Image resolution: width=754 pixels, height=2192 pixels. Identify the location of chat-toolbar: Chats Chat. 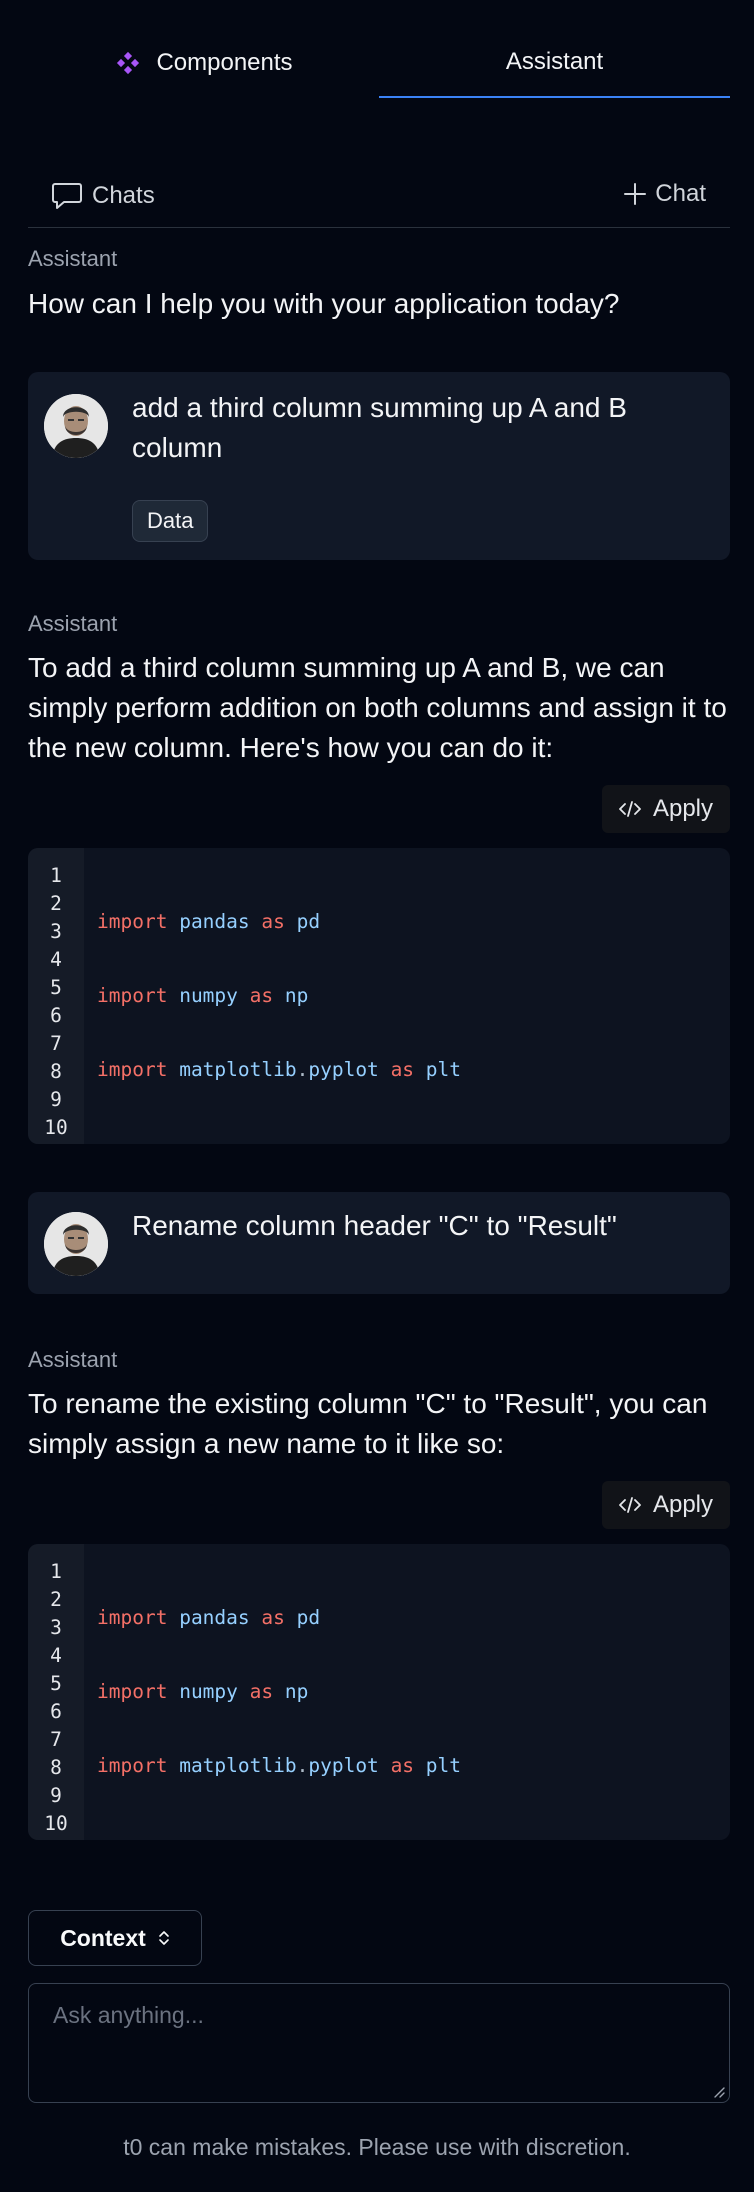
(379, 199).